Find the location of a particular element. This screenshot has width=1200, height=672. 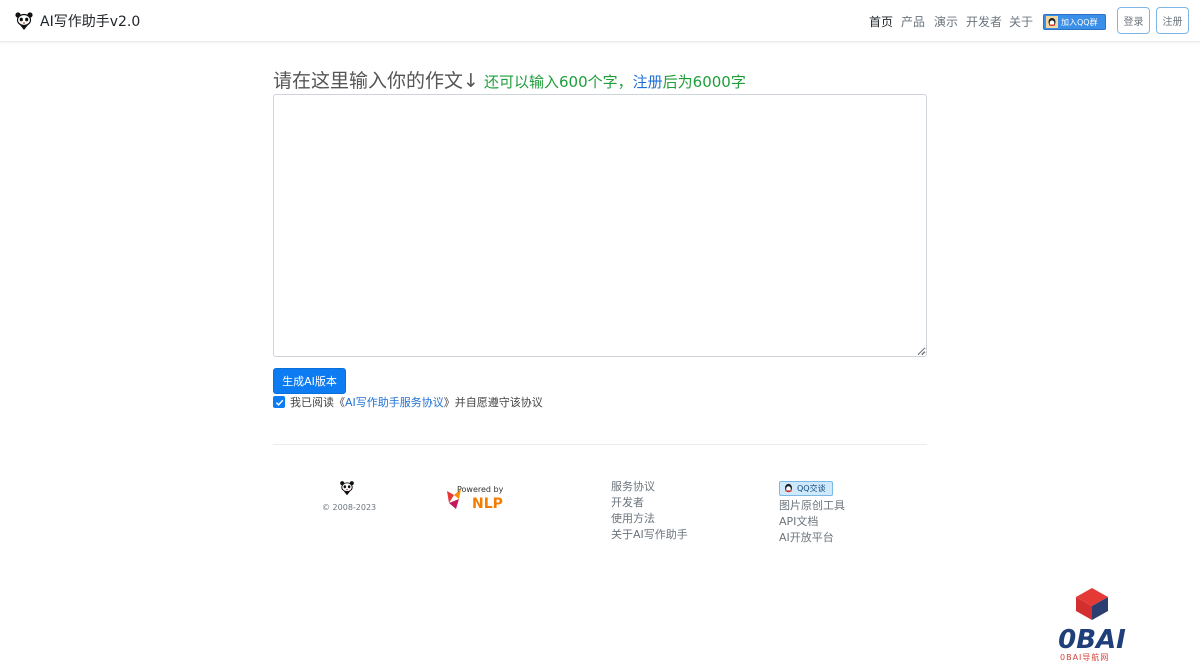

login-button: 登录 is located at coordinates (1133, 20).